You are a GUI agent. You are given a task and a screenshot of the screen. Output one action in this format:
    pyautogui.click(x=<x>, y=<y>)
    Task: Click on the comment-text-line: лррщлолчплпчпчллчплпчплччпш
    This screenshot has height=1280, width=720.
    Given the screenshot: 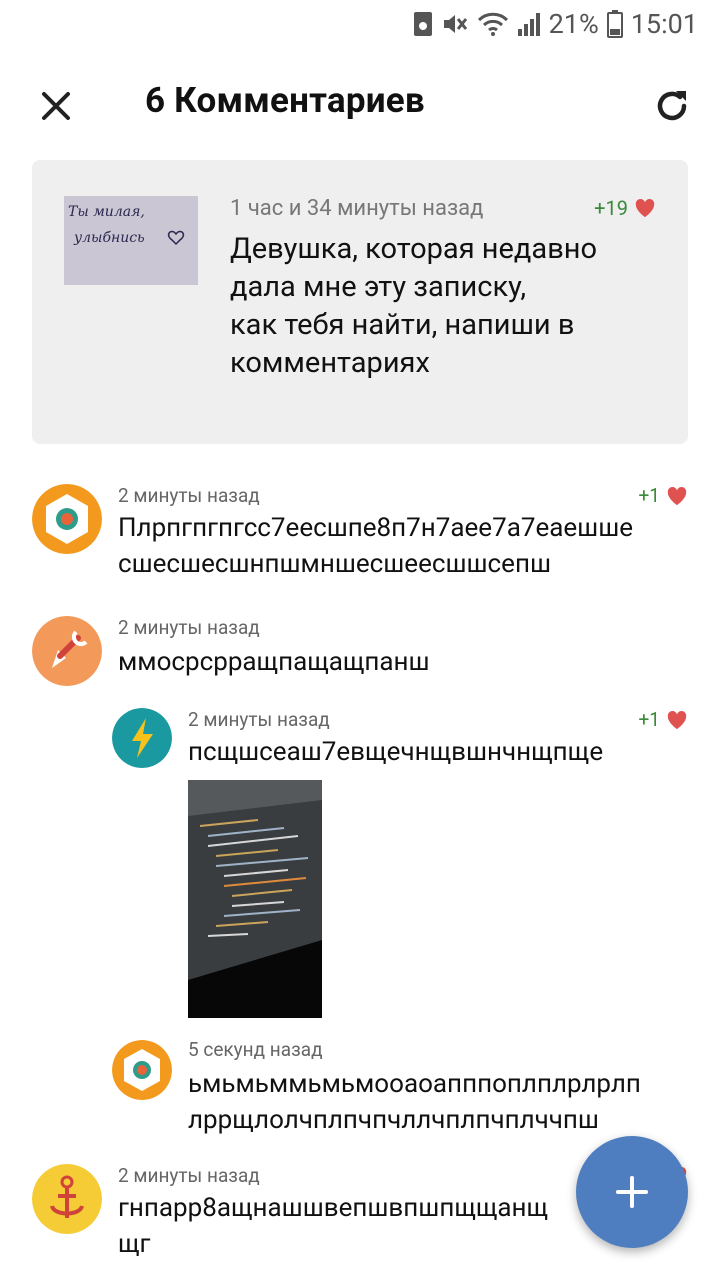 What is the action you would take?
    pyautogui.click(x=393, y=1120)
    